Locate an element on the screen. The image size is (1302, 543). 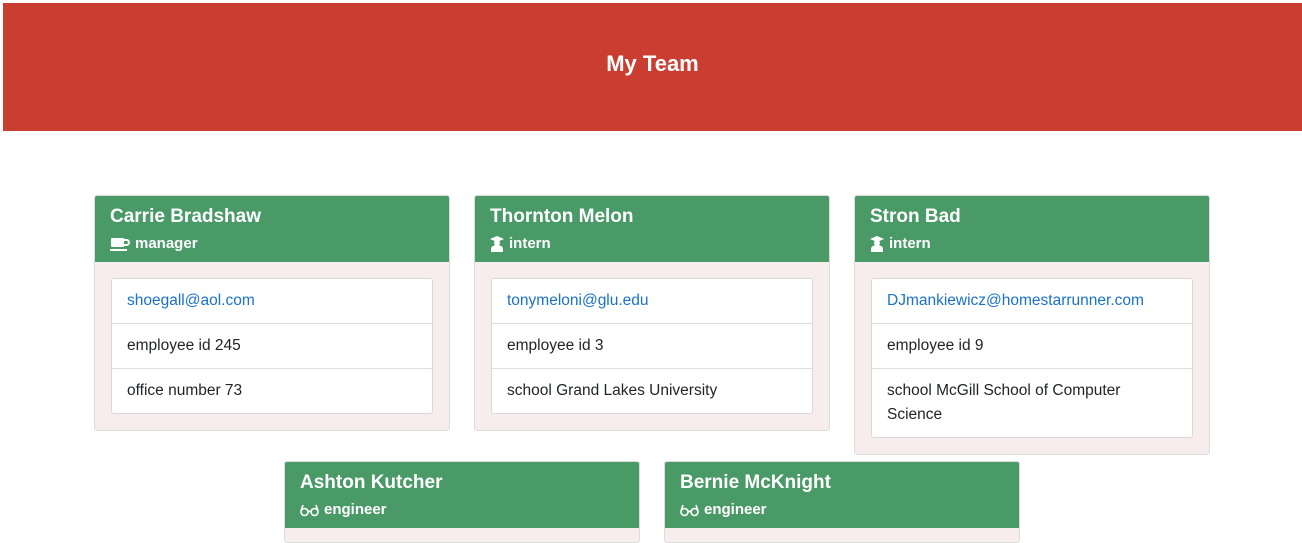
card-header: Thornton Melon intern is located at coordinates (652, 229).